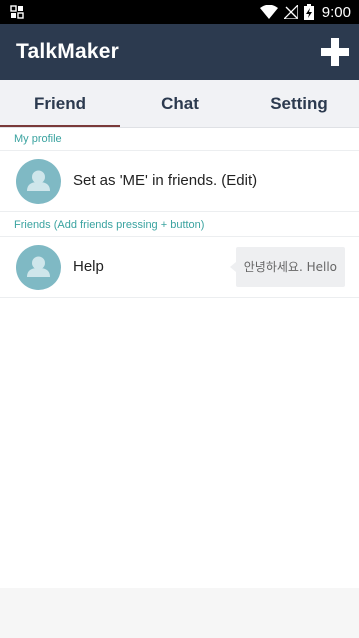 This screenshot has height=638, width=359. Describe the element at coordinates (290, 12) in the screenshot. I see `no-signal-icon` at that location.